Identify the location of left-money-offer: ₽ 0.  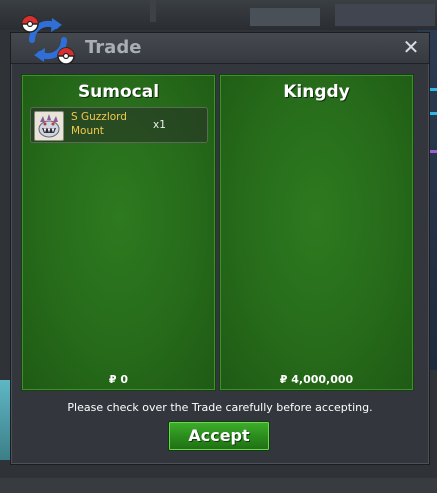
(118, 379).